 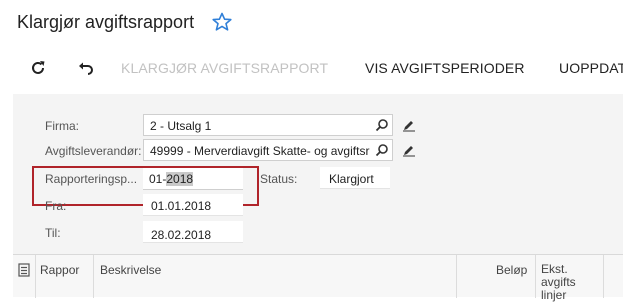 I want to click on column-header-ext-tax-lines: Ekst. avgifts linjer, so click(x=565, y=282).